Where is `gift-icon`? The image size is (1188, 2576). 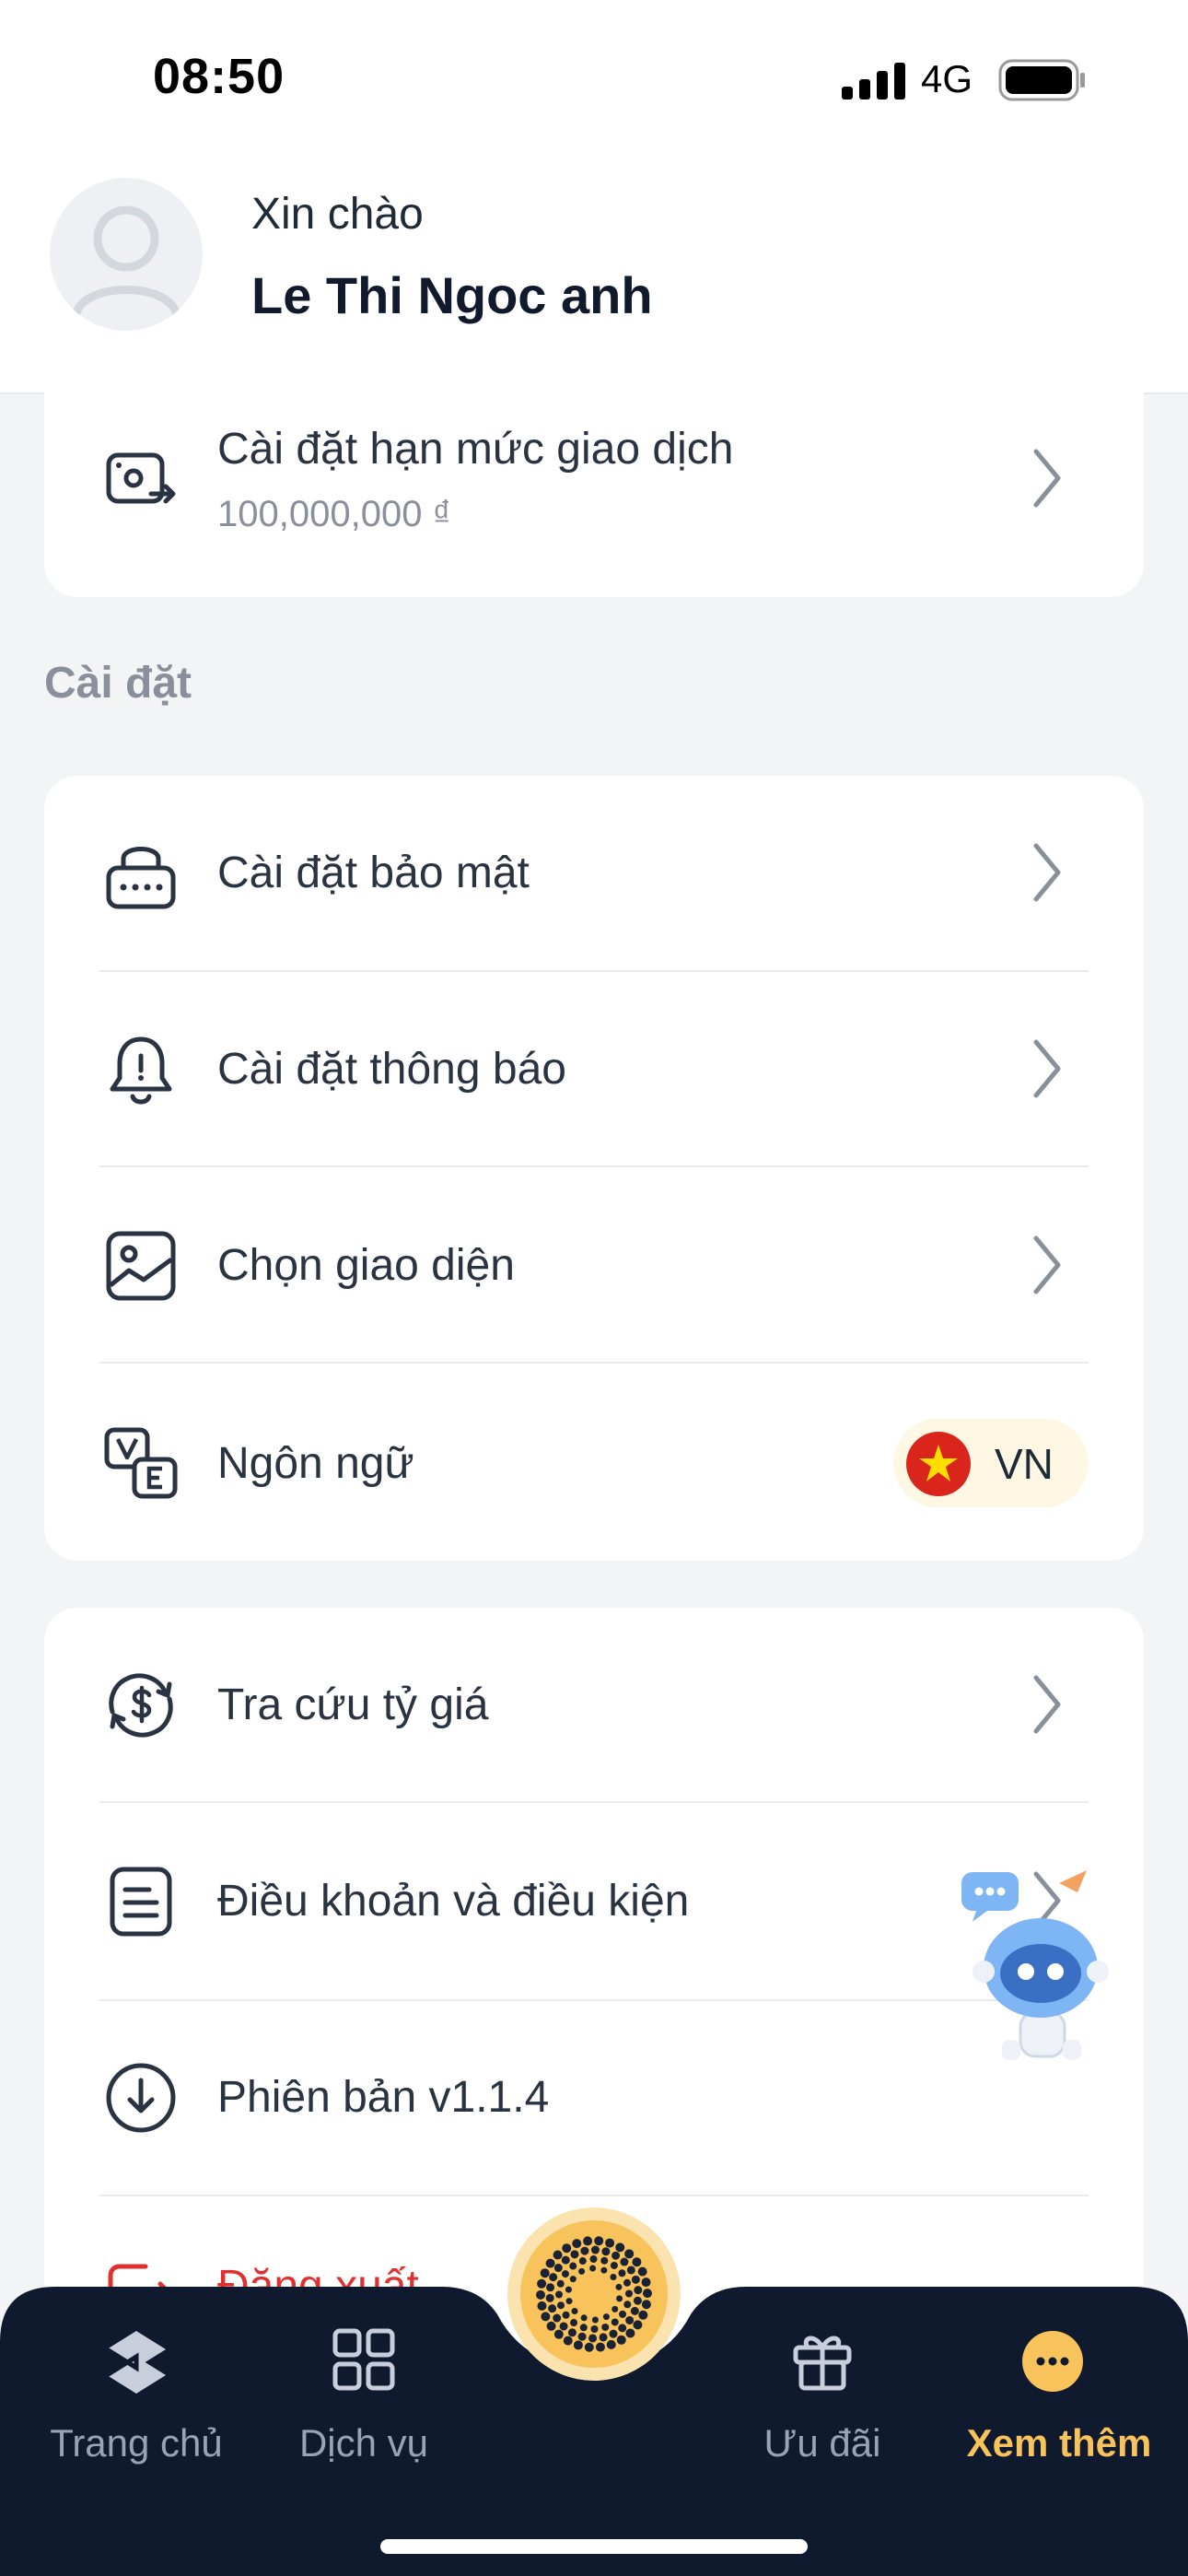 gift-icon is located at coordinates (822, 2363).